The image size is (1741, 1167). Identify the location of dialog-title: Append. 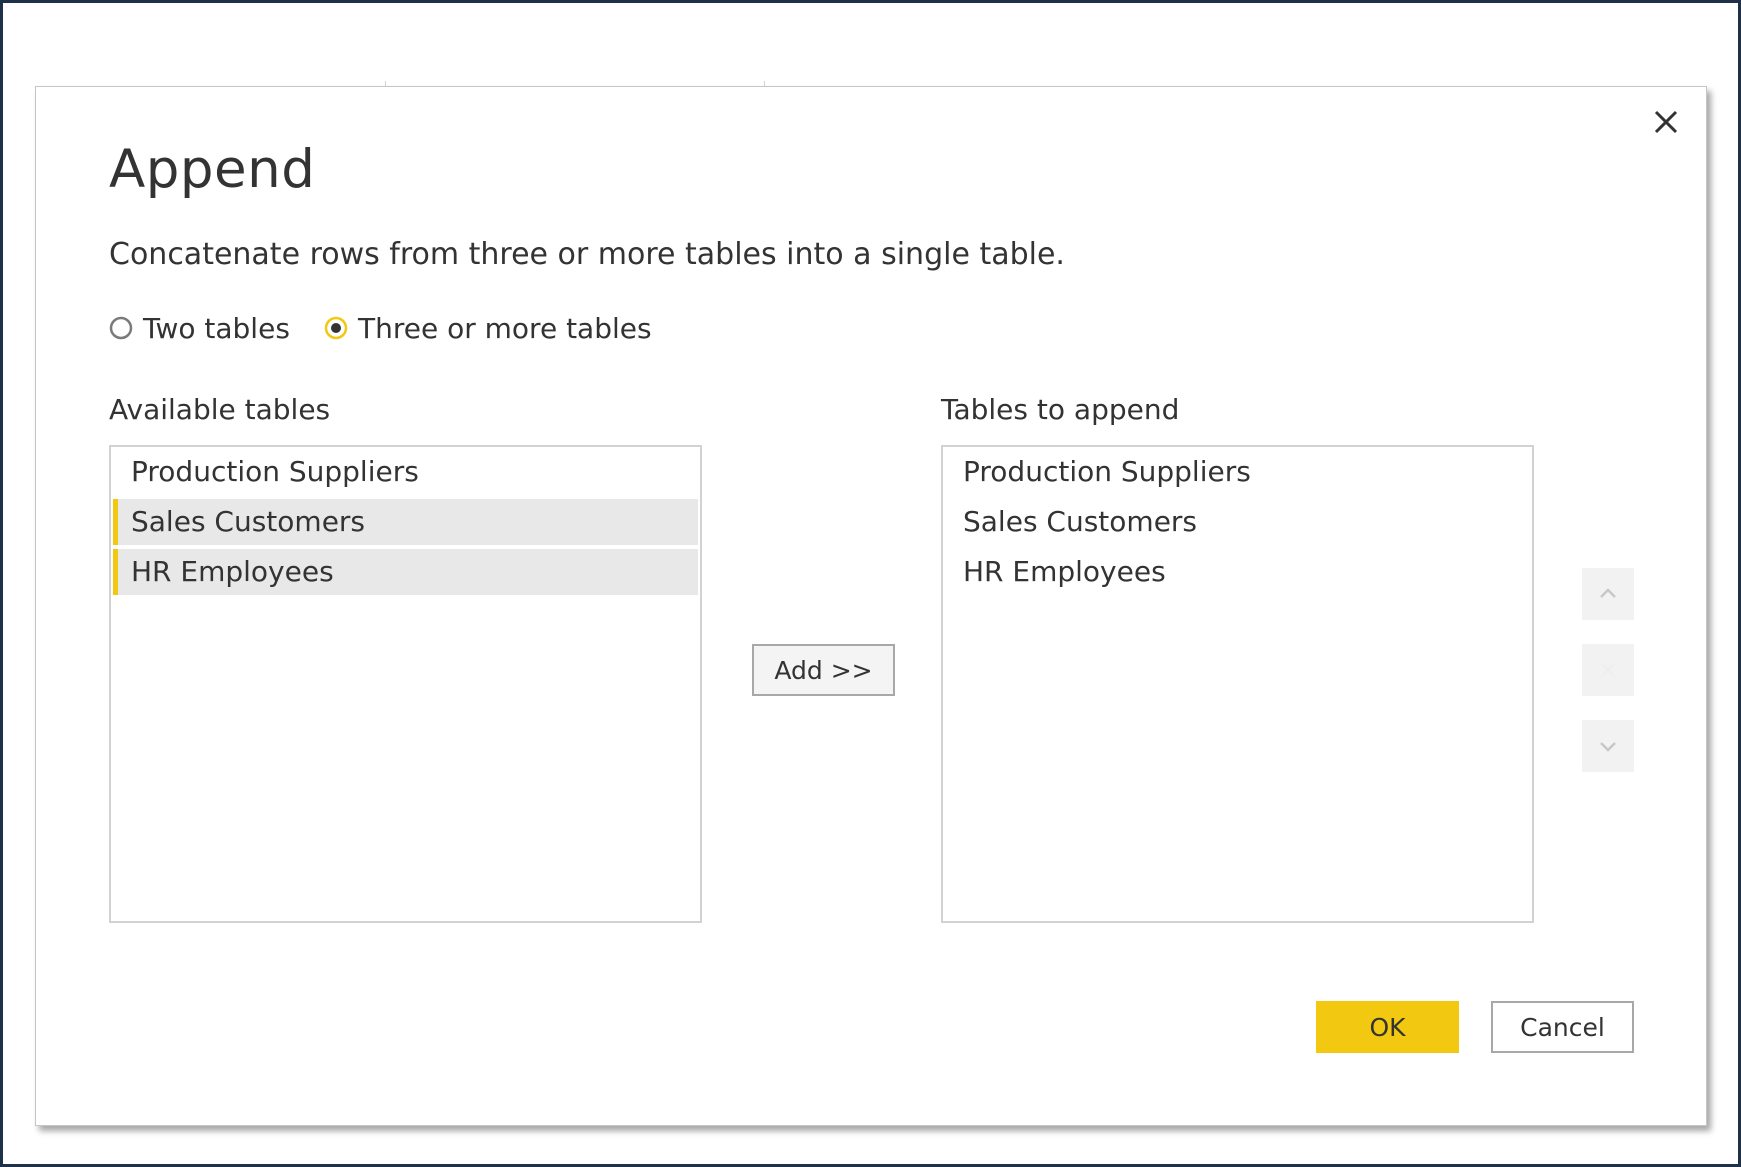
(212, 169).